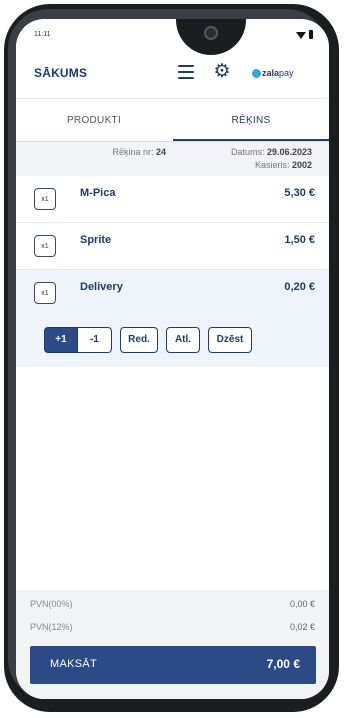  What do you see at coordinates (95, 340) in the screenshot?
I see `decrement-button: -1` at bounding box center [95, 340].